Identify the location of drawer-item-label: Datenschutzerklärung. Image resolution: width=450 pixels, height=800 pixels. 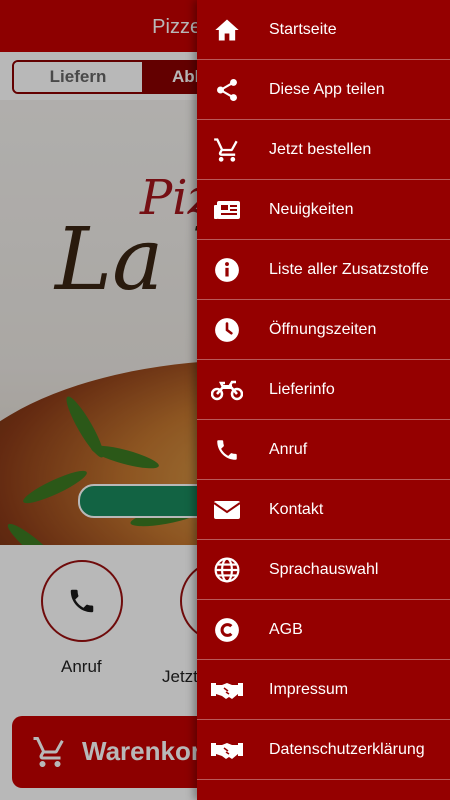
(347, 749).